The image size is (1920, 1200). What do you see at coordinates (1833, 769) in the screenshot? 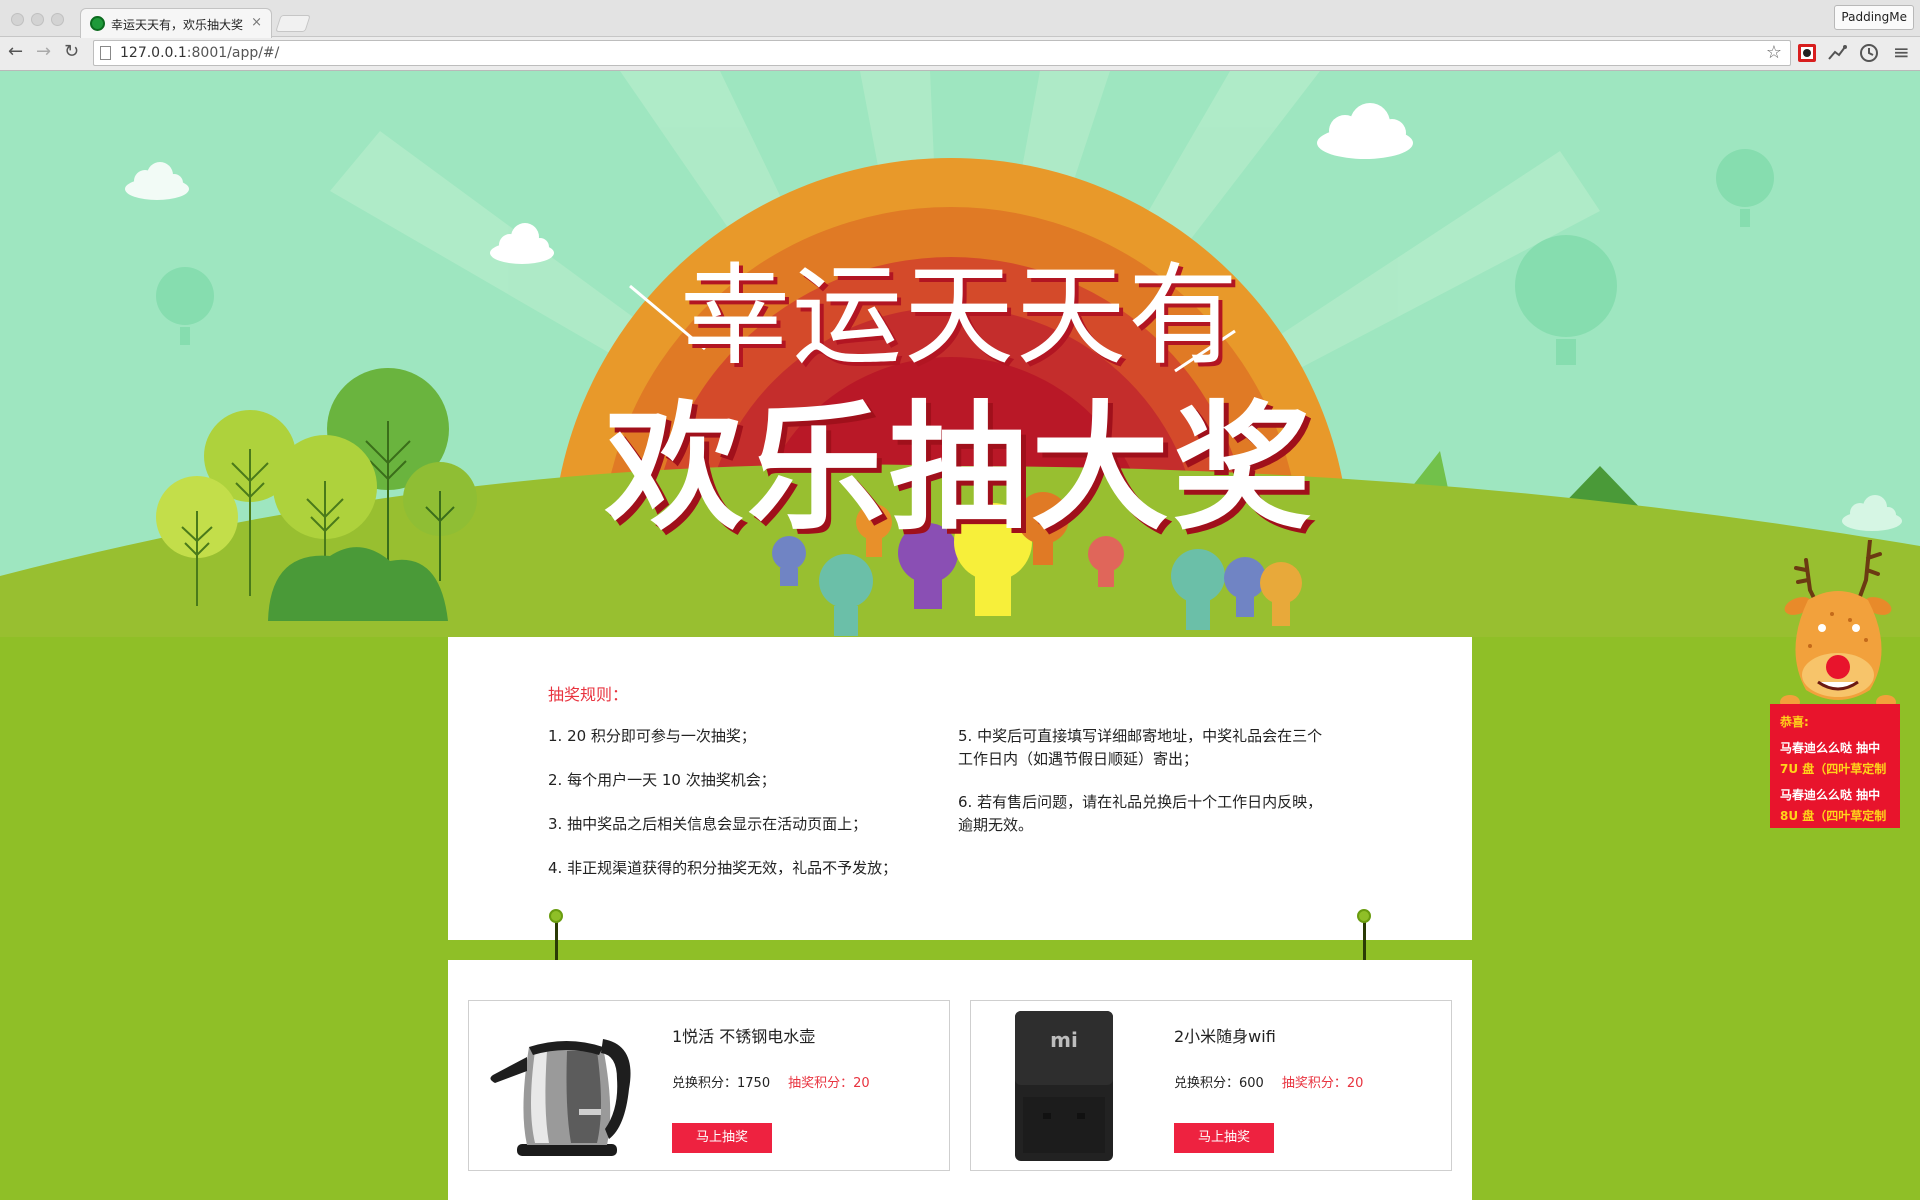
I see `winner-prize: 7U 盘（四叶草定制` at bounding box center [1833, 769].